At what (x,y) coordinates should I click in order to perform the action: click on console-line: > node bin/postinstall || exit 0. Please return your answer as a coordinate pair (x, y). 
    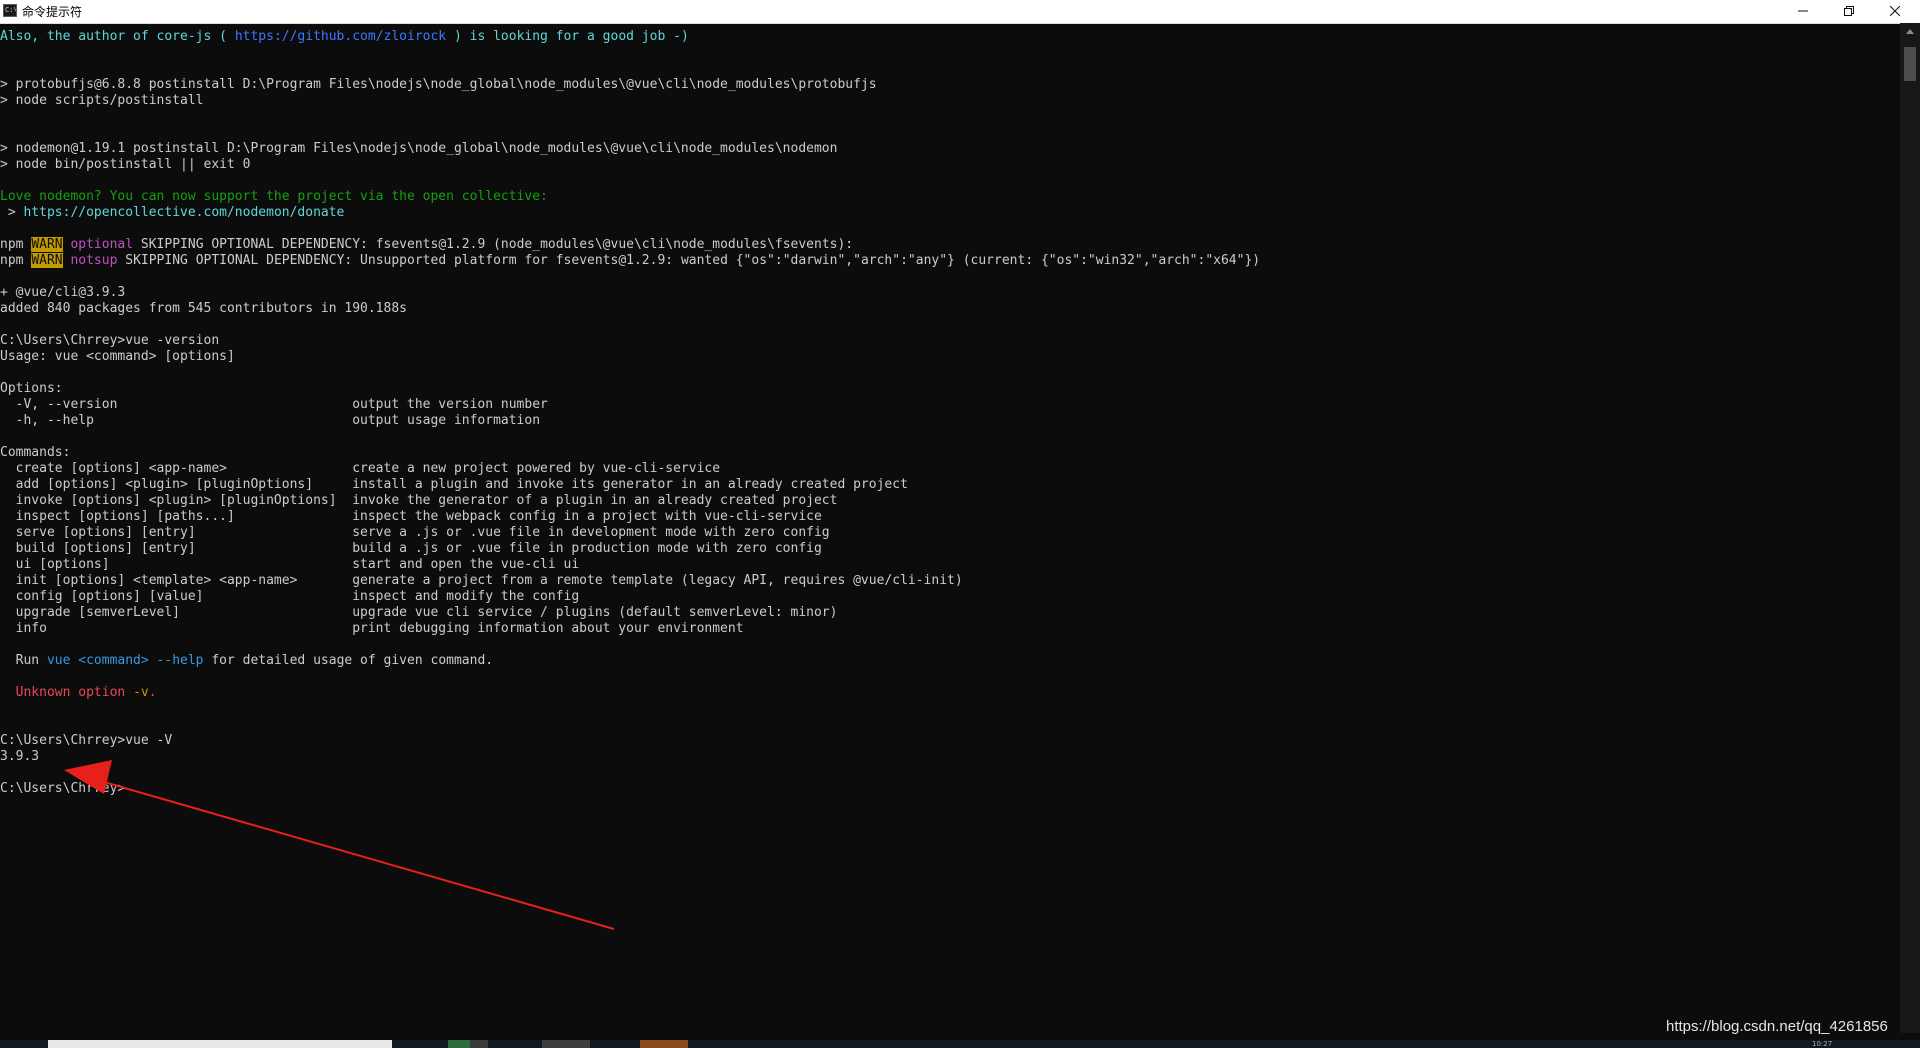
    Looking at the image, I should click on (125, 165).